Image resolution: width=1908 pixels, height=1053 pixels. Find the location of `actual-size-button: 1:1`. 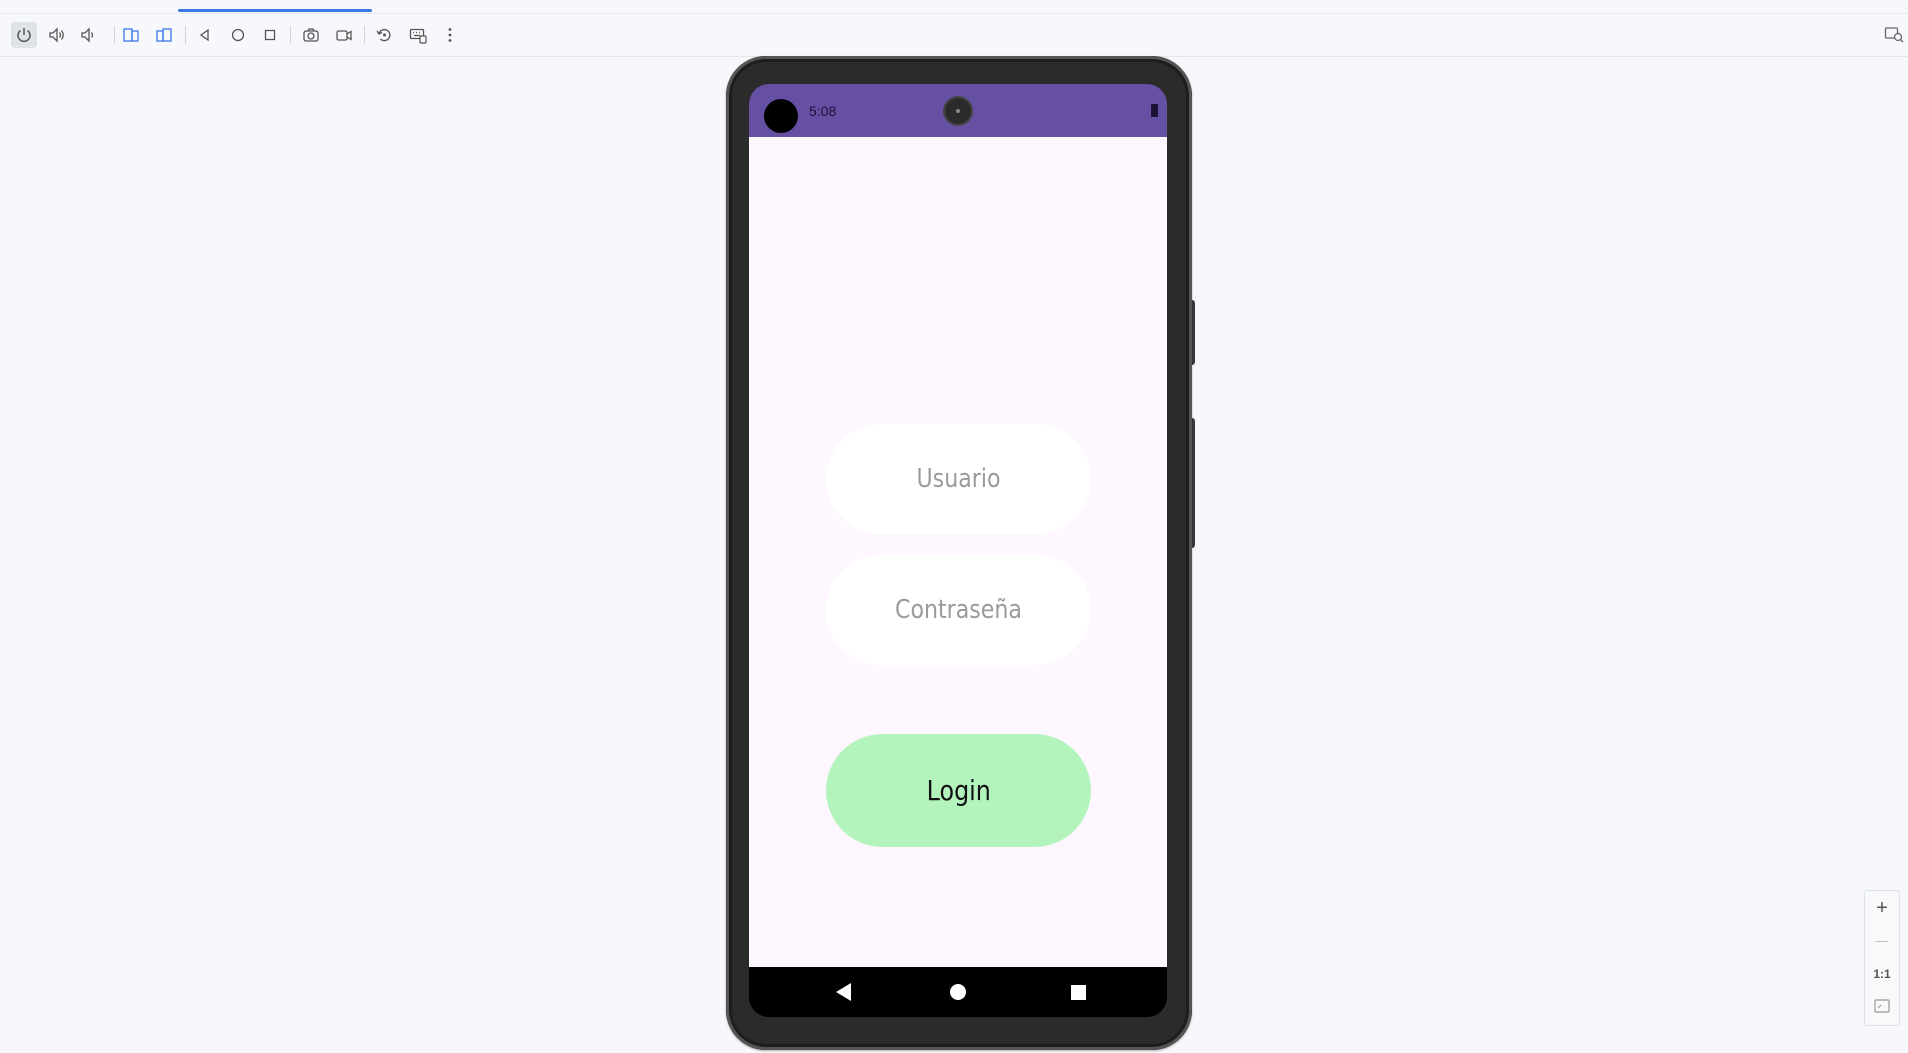

actual-size-button: 1:1 is located at coordinates (1882, 974).